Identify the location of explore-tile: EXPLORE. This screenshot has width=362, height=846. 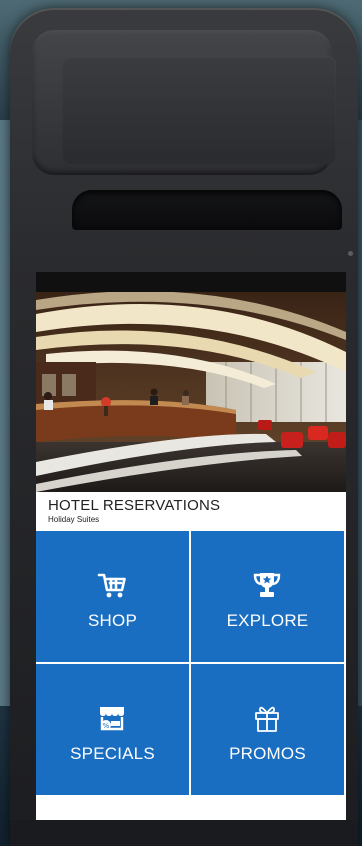
(267, 596).